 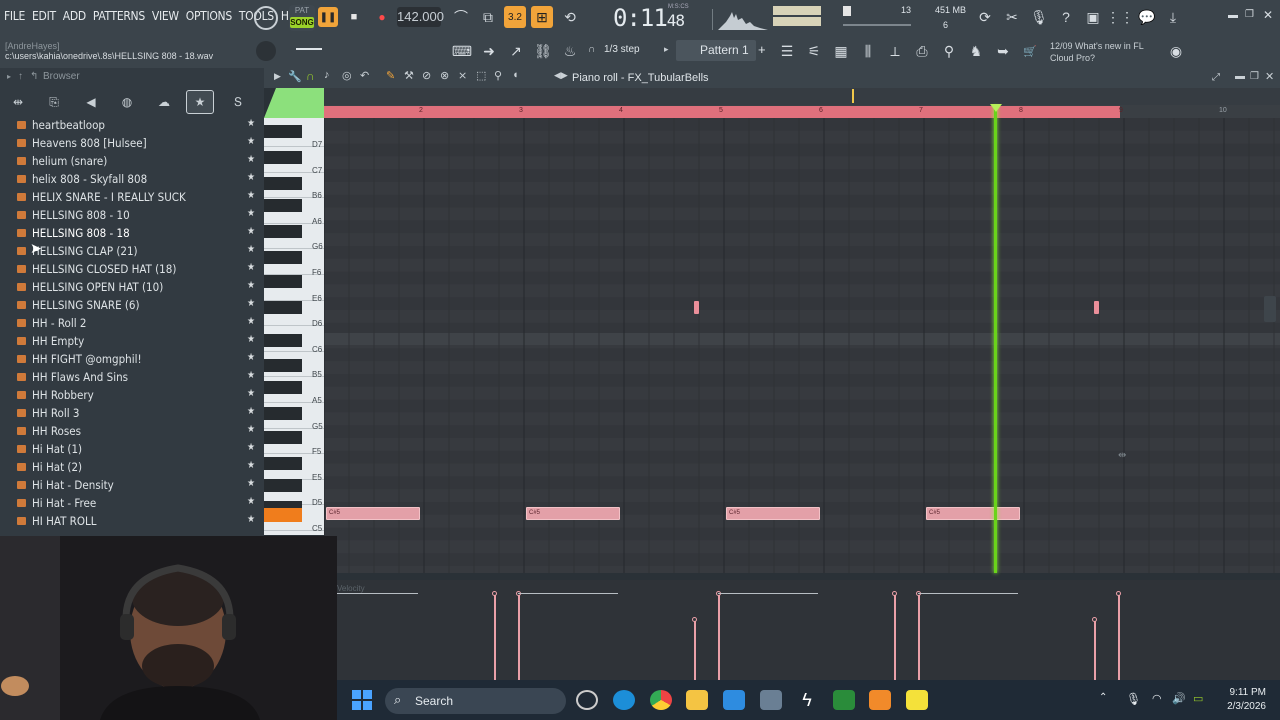 I want to click on render-icon: ➥, so click(x=1003, y=51).